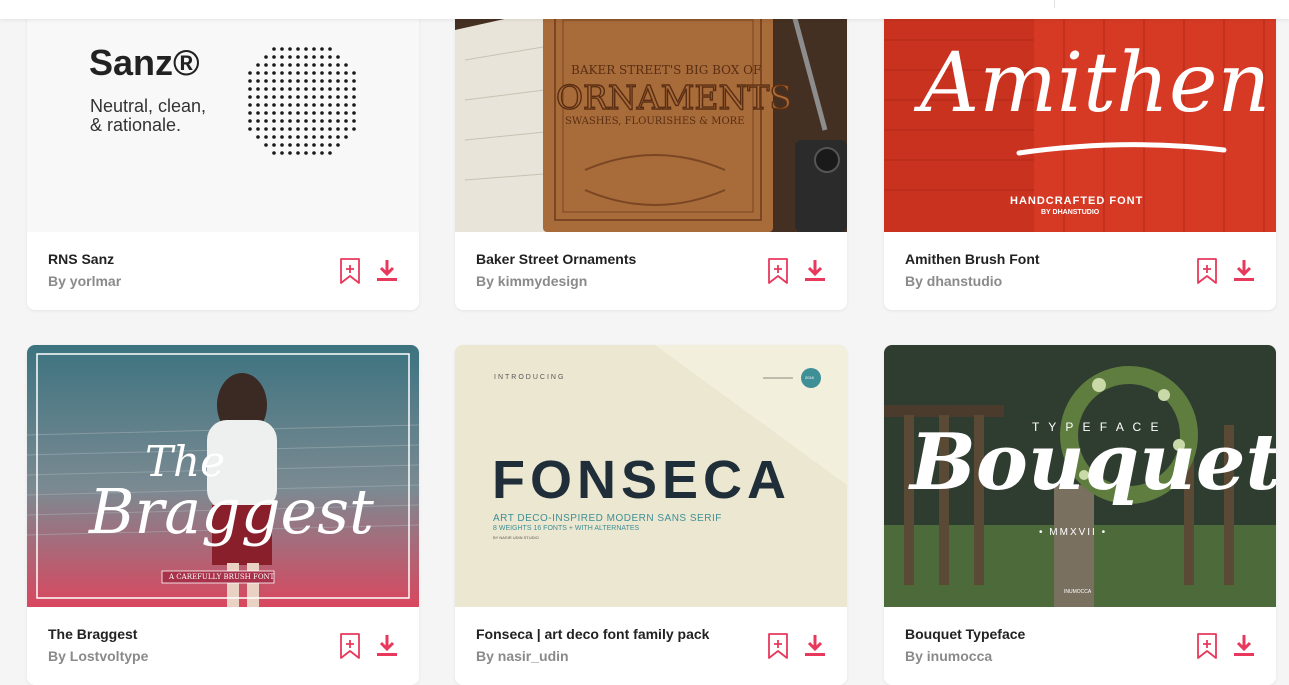  I want to click on font-author-link: By kimmydesign, so click(531, 281).